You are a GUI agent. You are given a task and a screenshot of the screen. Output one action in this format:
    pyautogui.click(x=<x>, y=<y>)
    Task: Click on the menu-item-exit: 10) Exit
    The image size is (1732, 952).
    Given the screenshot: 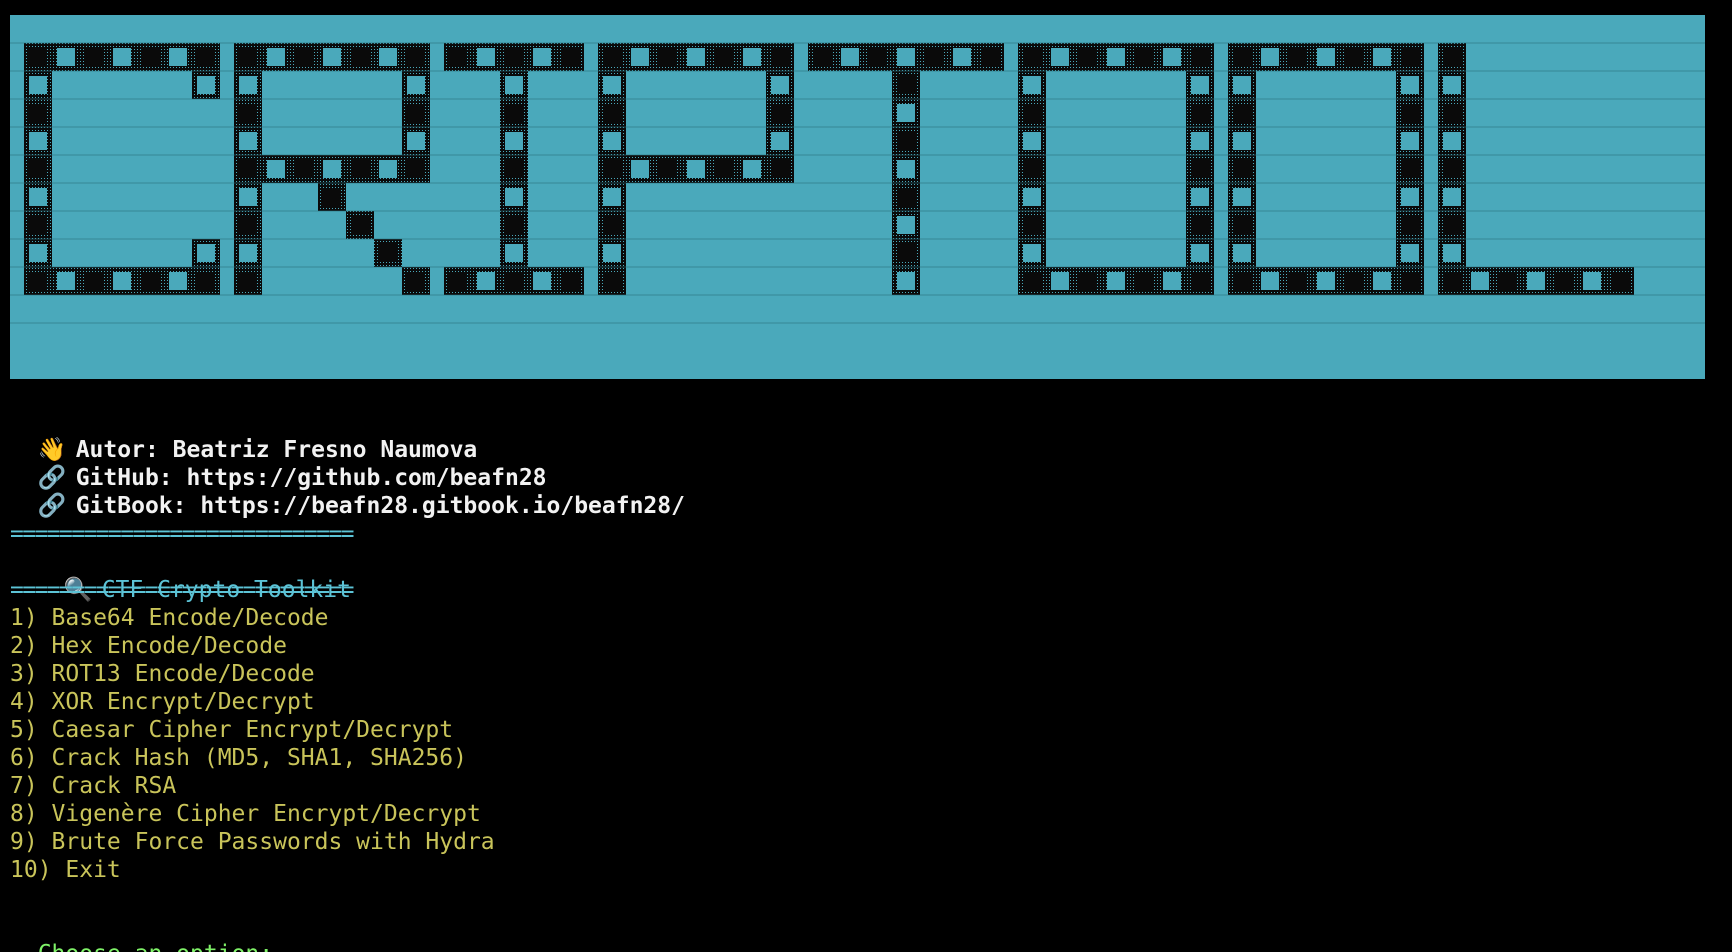 What is the action you would take?
    pyautogui.click(x=65, y=870)
    